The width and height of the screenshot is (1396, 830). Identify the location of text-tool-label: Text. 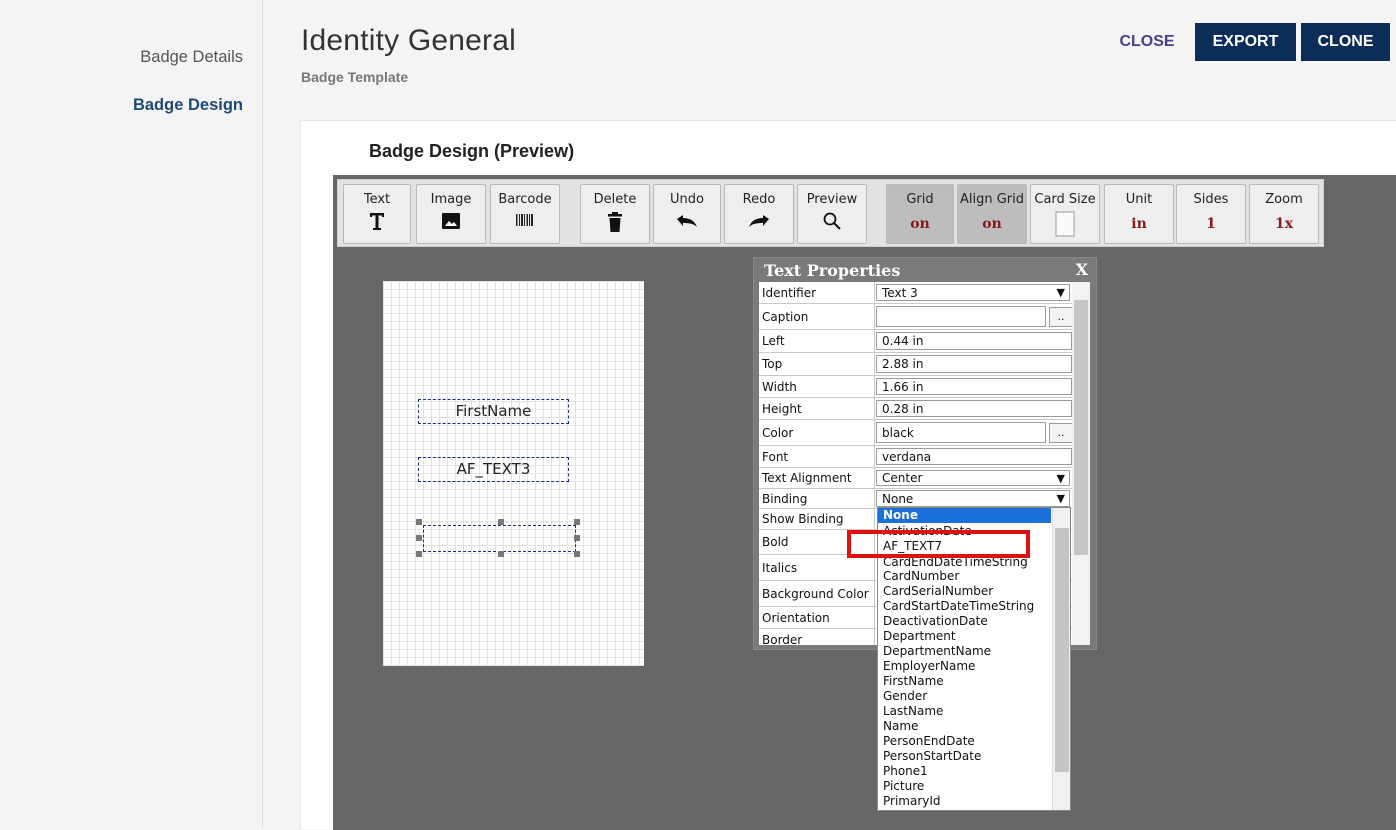
(377, 199).